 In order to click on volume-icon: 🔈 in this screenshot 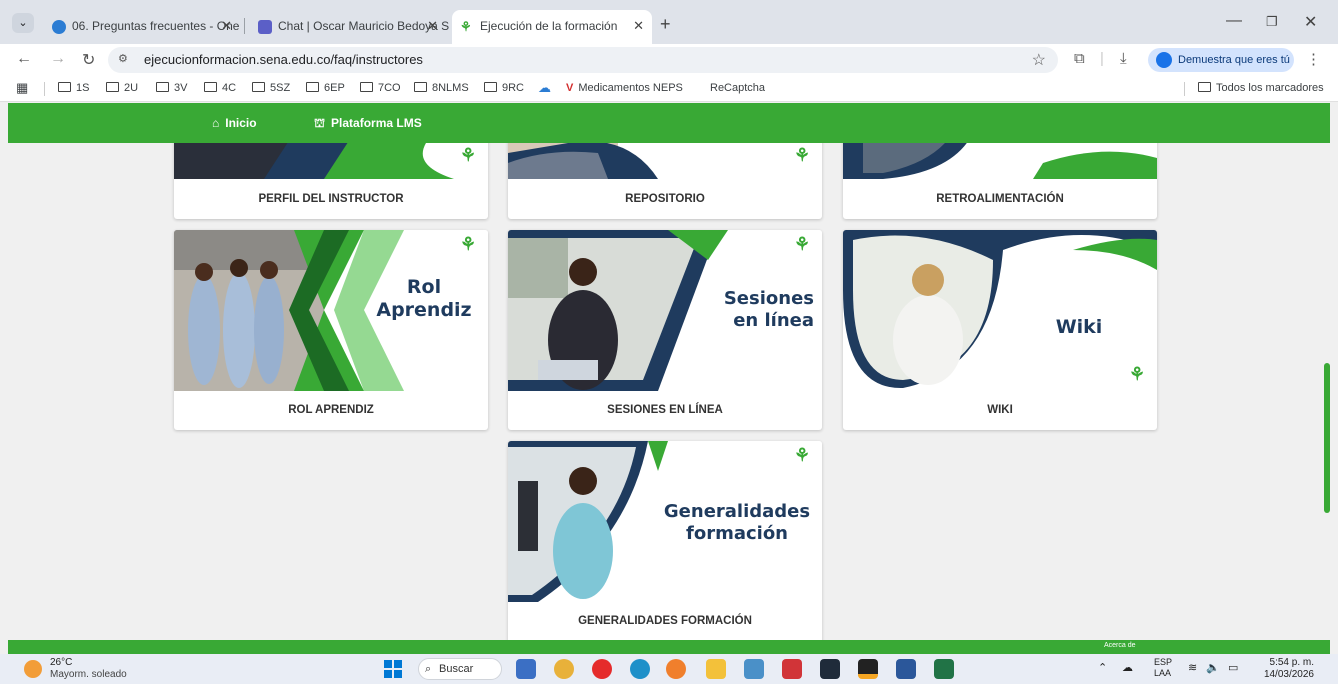, I will do `click(1213, 667)`.